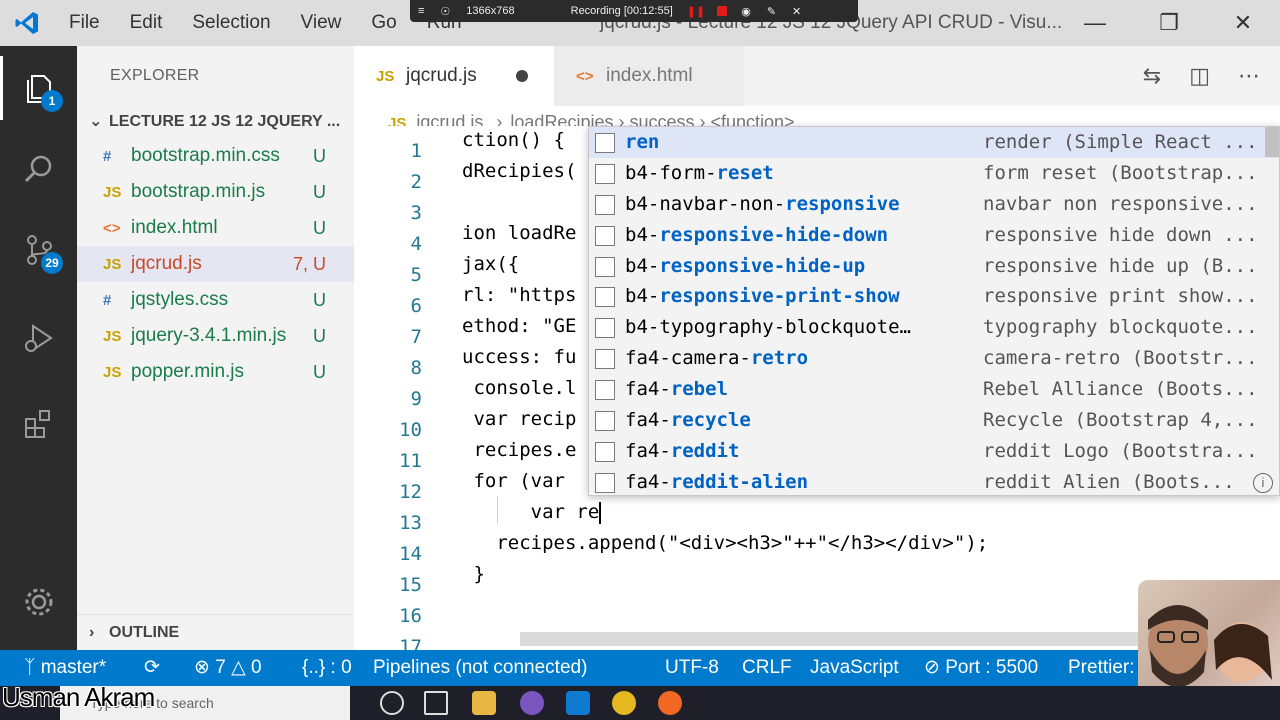 This screenshot has width=1280, height=720. What do you see at coordinates (383, 23) in the screenshot?
I see `menu-go: Go` at bounding box center [383, 23].